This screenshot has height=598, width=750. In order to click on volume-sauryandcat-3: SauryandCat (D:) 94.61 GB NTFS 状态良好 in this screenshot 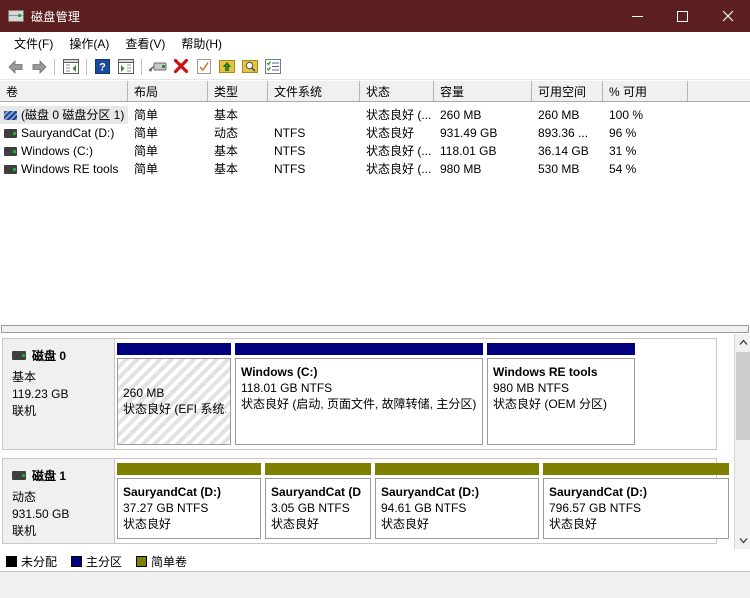, I will do `click(457, 501)`.